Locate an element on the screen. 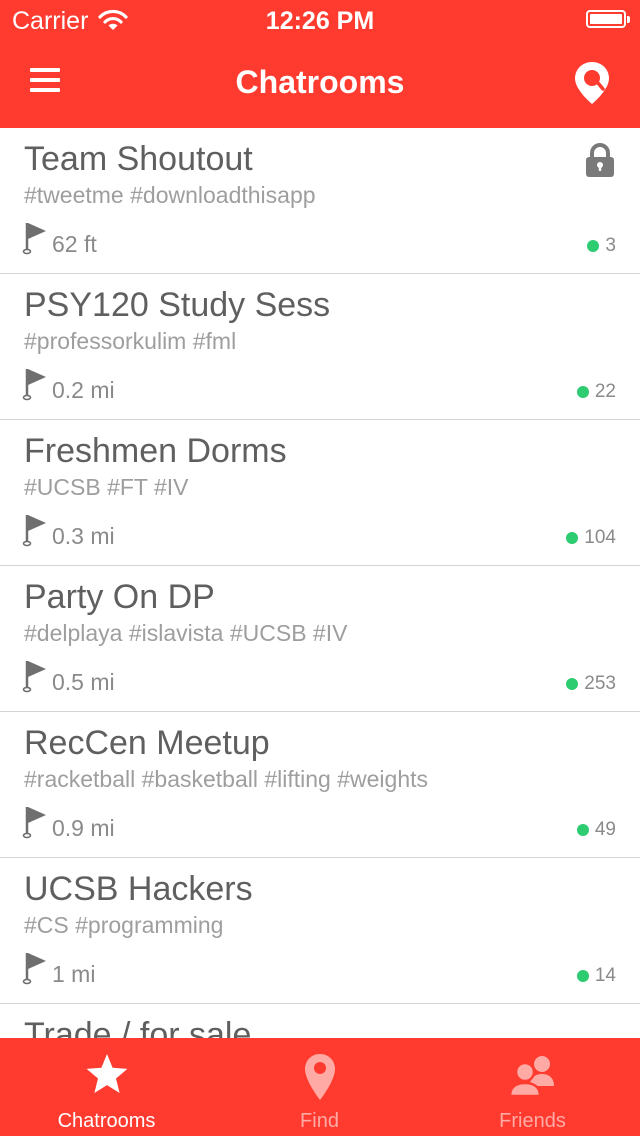 The image size is (640, 1136). star-icon is located at coordinates (107, 1076).